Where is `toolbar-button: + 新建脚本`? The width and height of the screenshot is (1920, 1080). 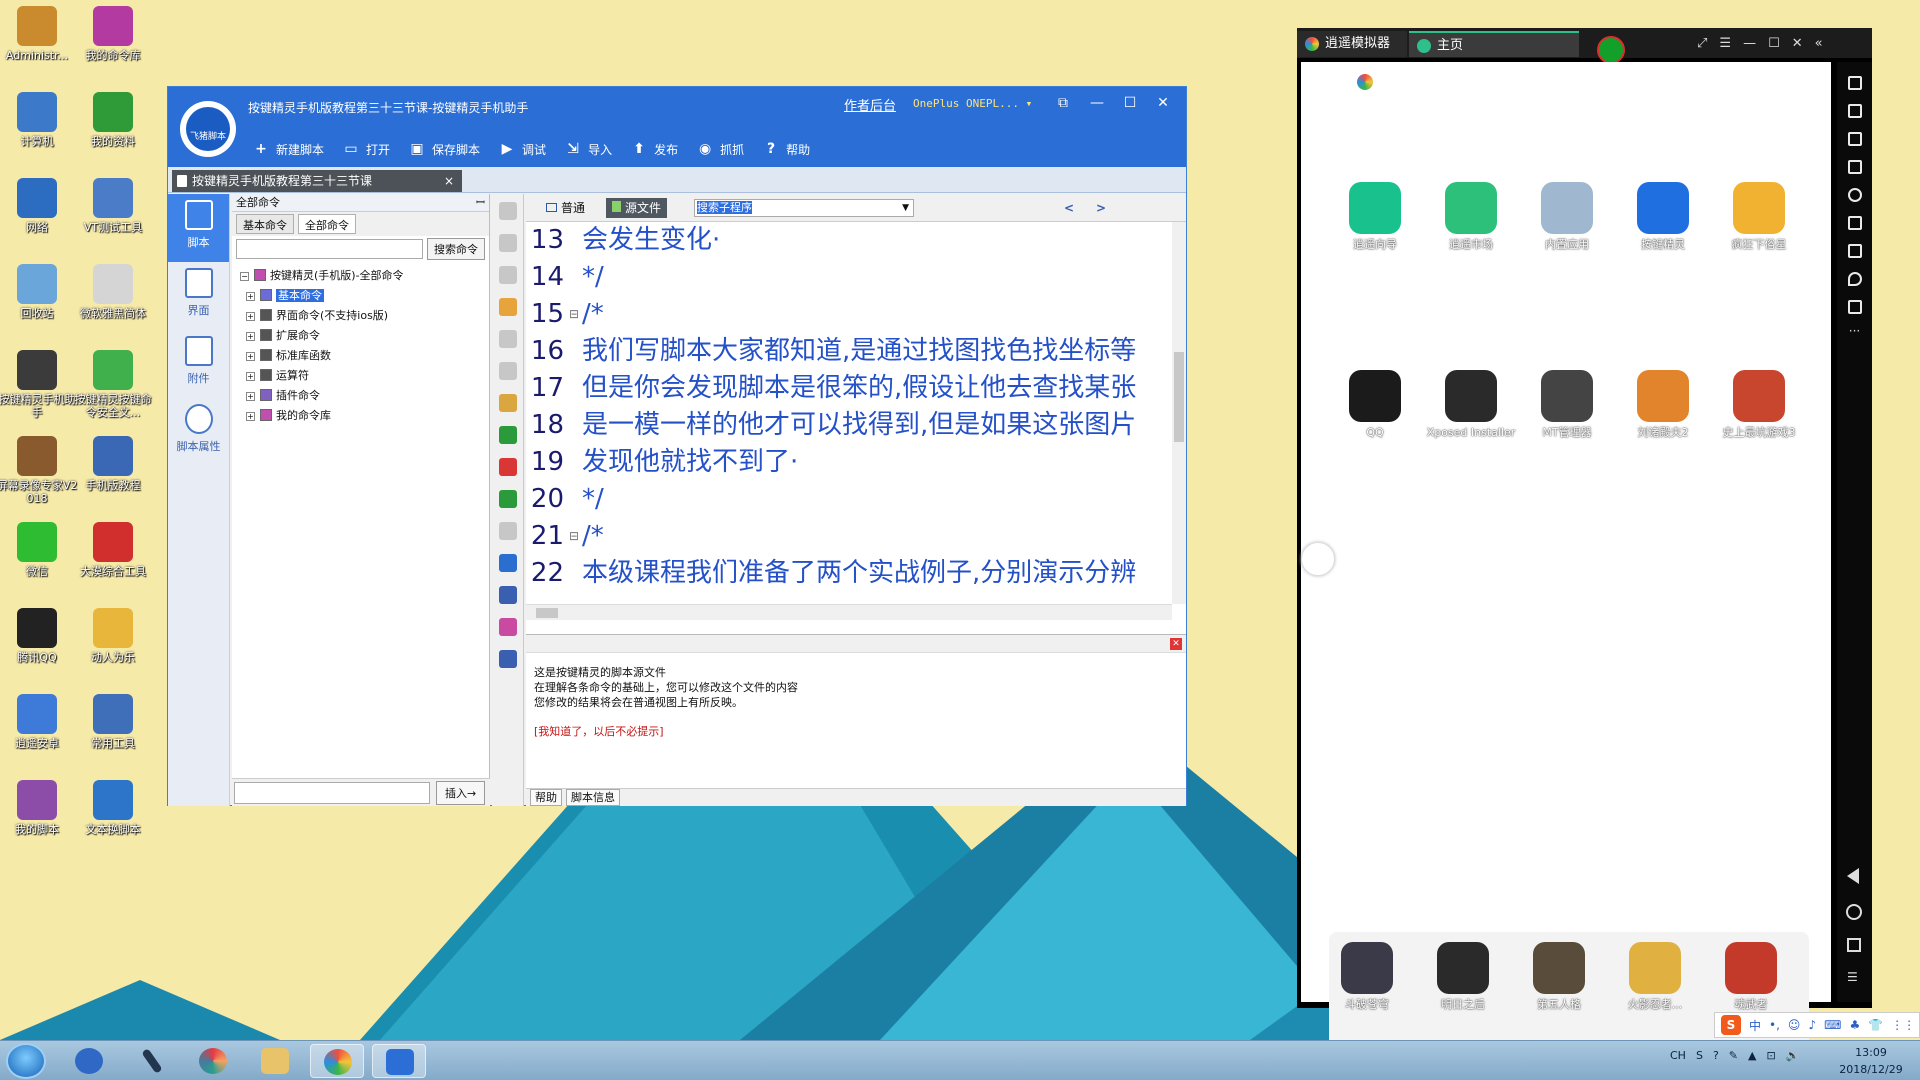 toolbar-button: + 新建脚本 is located at coordinates (288, 149).